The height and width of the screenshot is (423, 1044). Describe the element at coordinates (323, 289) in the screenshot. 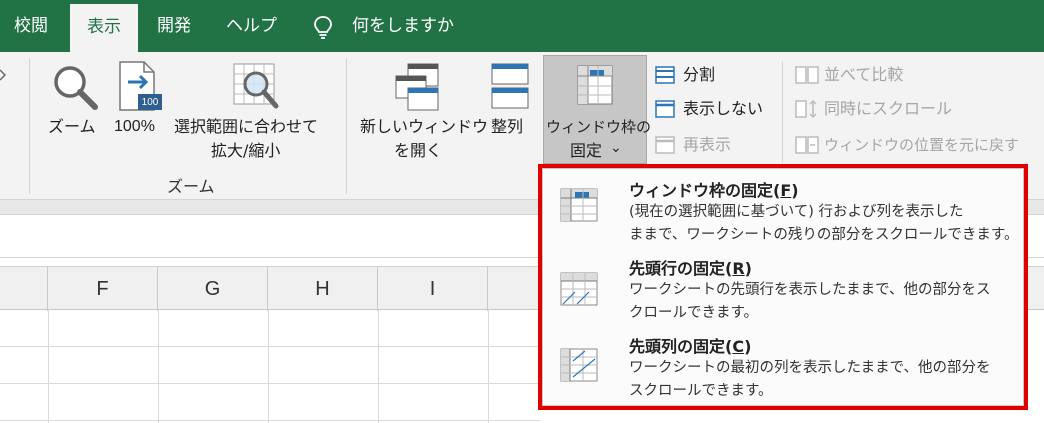

I see `column-header-h: H` at that location.